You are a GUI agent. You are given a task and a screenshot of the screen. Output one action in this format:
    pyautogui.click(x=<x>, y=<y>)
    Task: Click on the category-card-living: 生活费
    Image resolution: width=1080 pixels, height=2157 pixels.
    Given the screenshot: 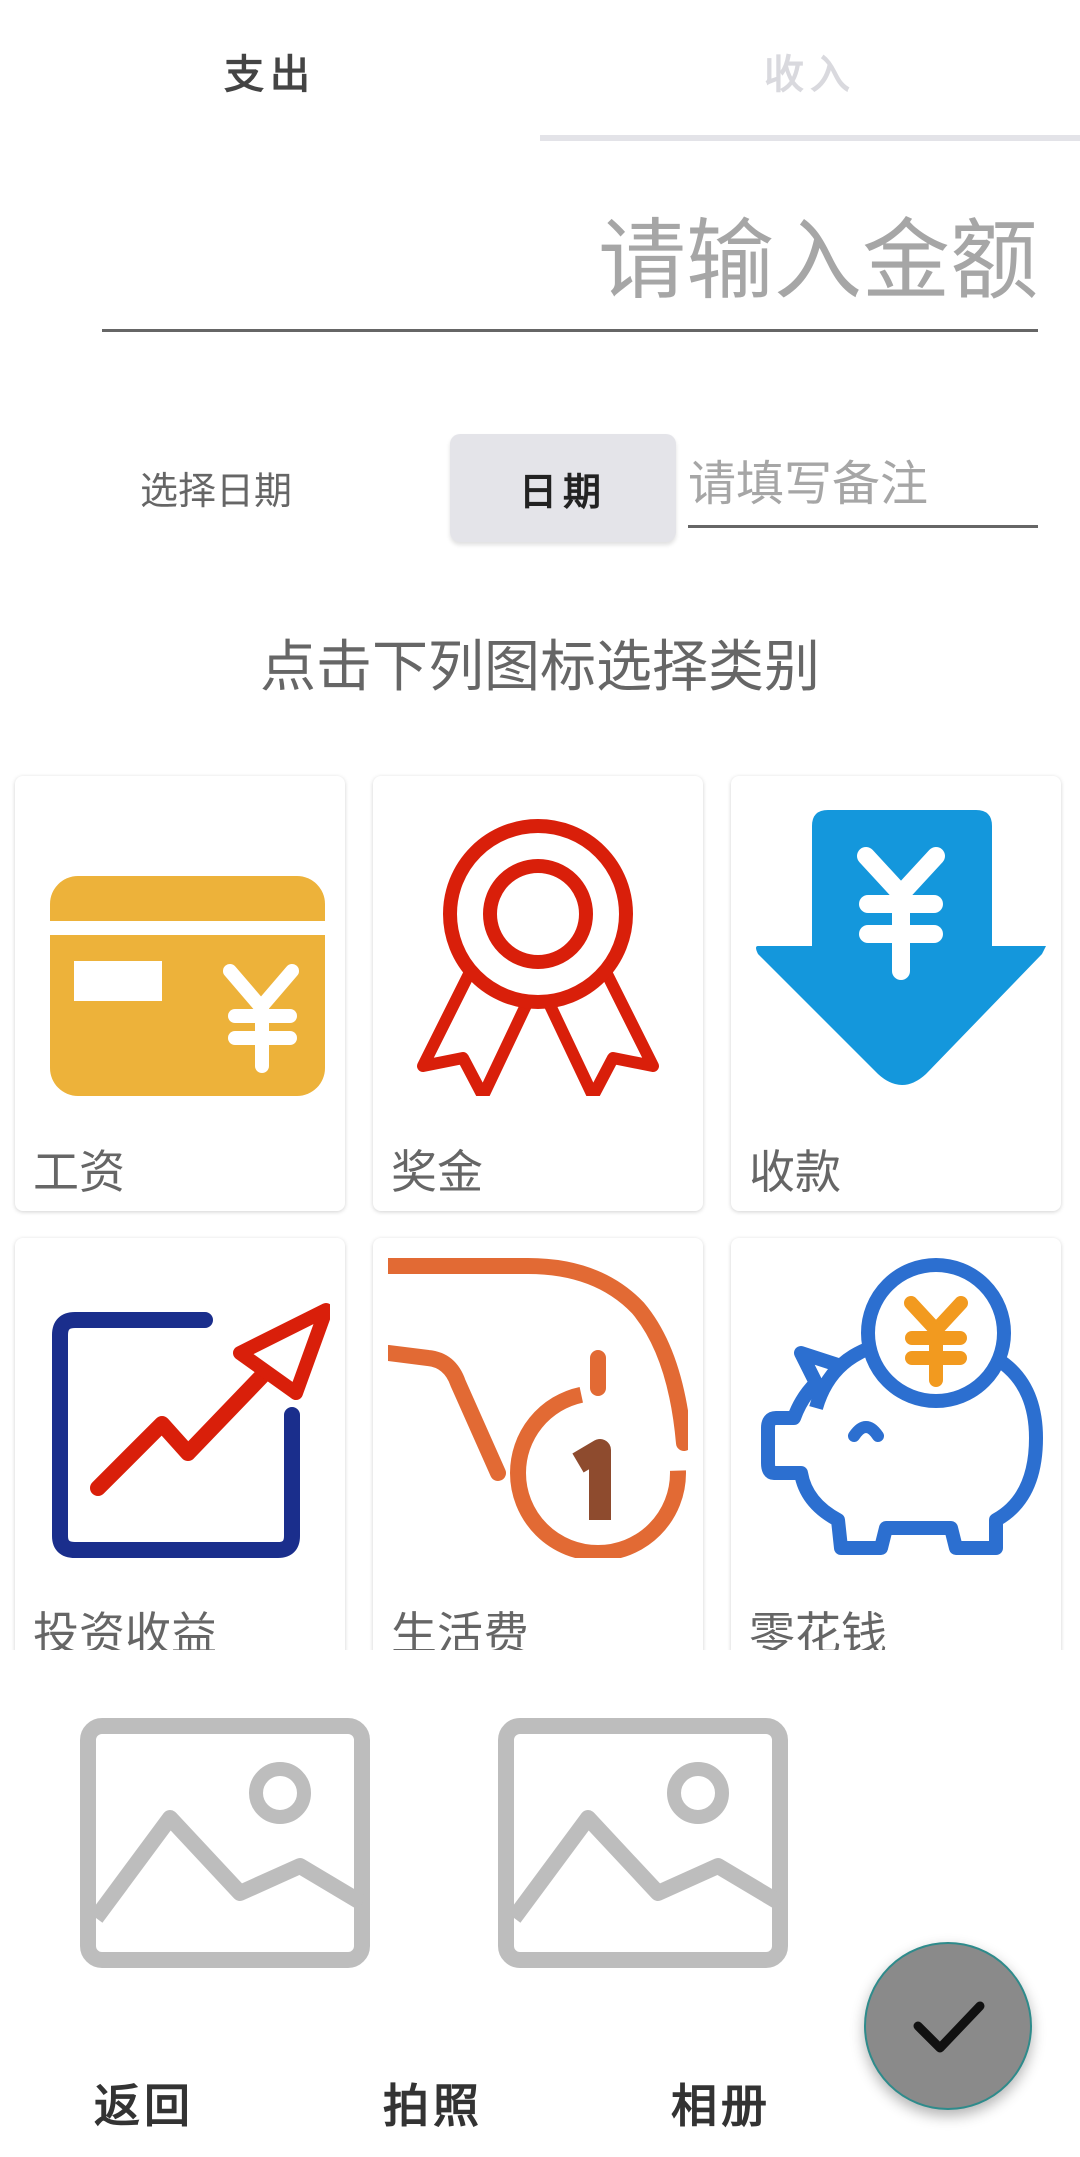 What is the action you would take?
    pyautogui.click(x=538, y=1444)
    